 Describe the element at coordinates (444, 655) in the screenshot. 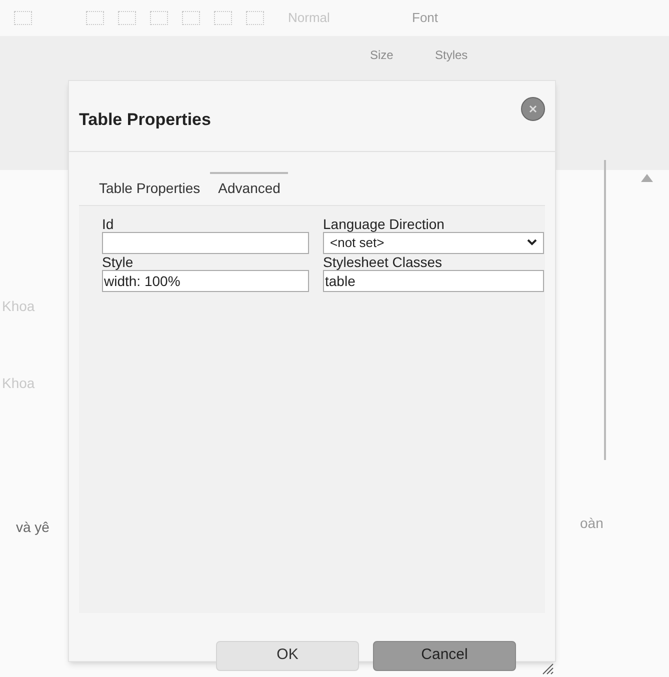

I see `cancel-button: Cancel` at that location.